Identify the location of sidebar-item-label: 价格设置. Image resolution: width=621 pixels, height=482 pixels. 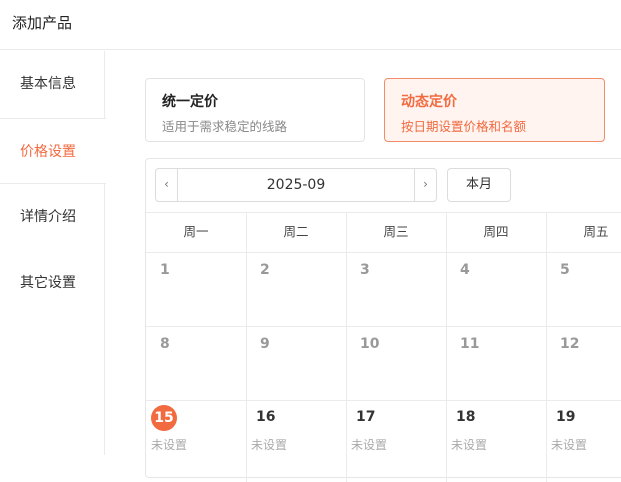
(48, 152).